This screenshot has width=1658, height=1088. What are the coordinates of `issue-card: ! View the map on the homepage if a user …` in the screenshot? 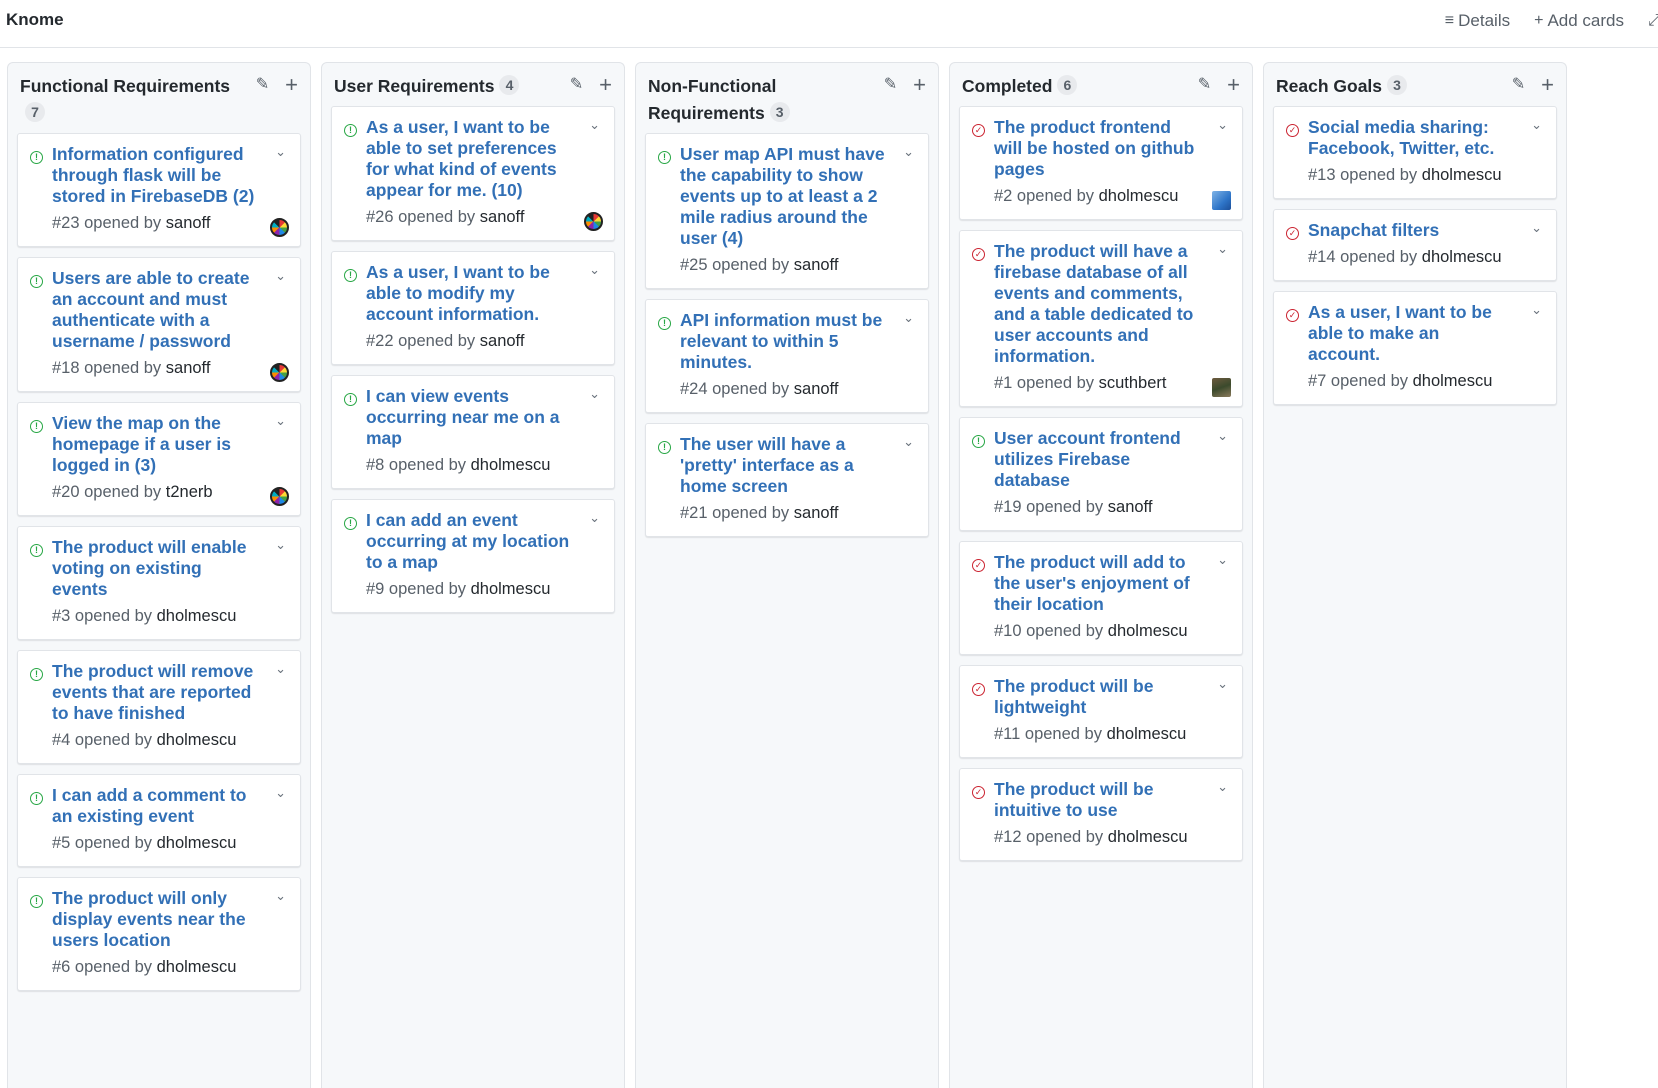 It's located at (159, 459).